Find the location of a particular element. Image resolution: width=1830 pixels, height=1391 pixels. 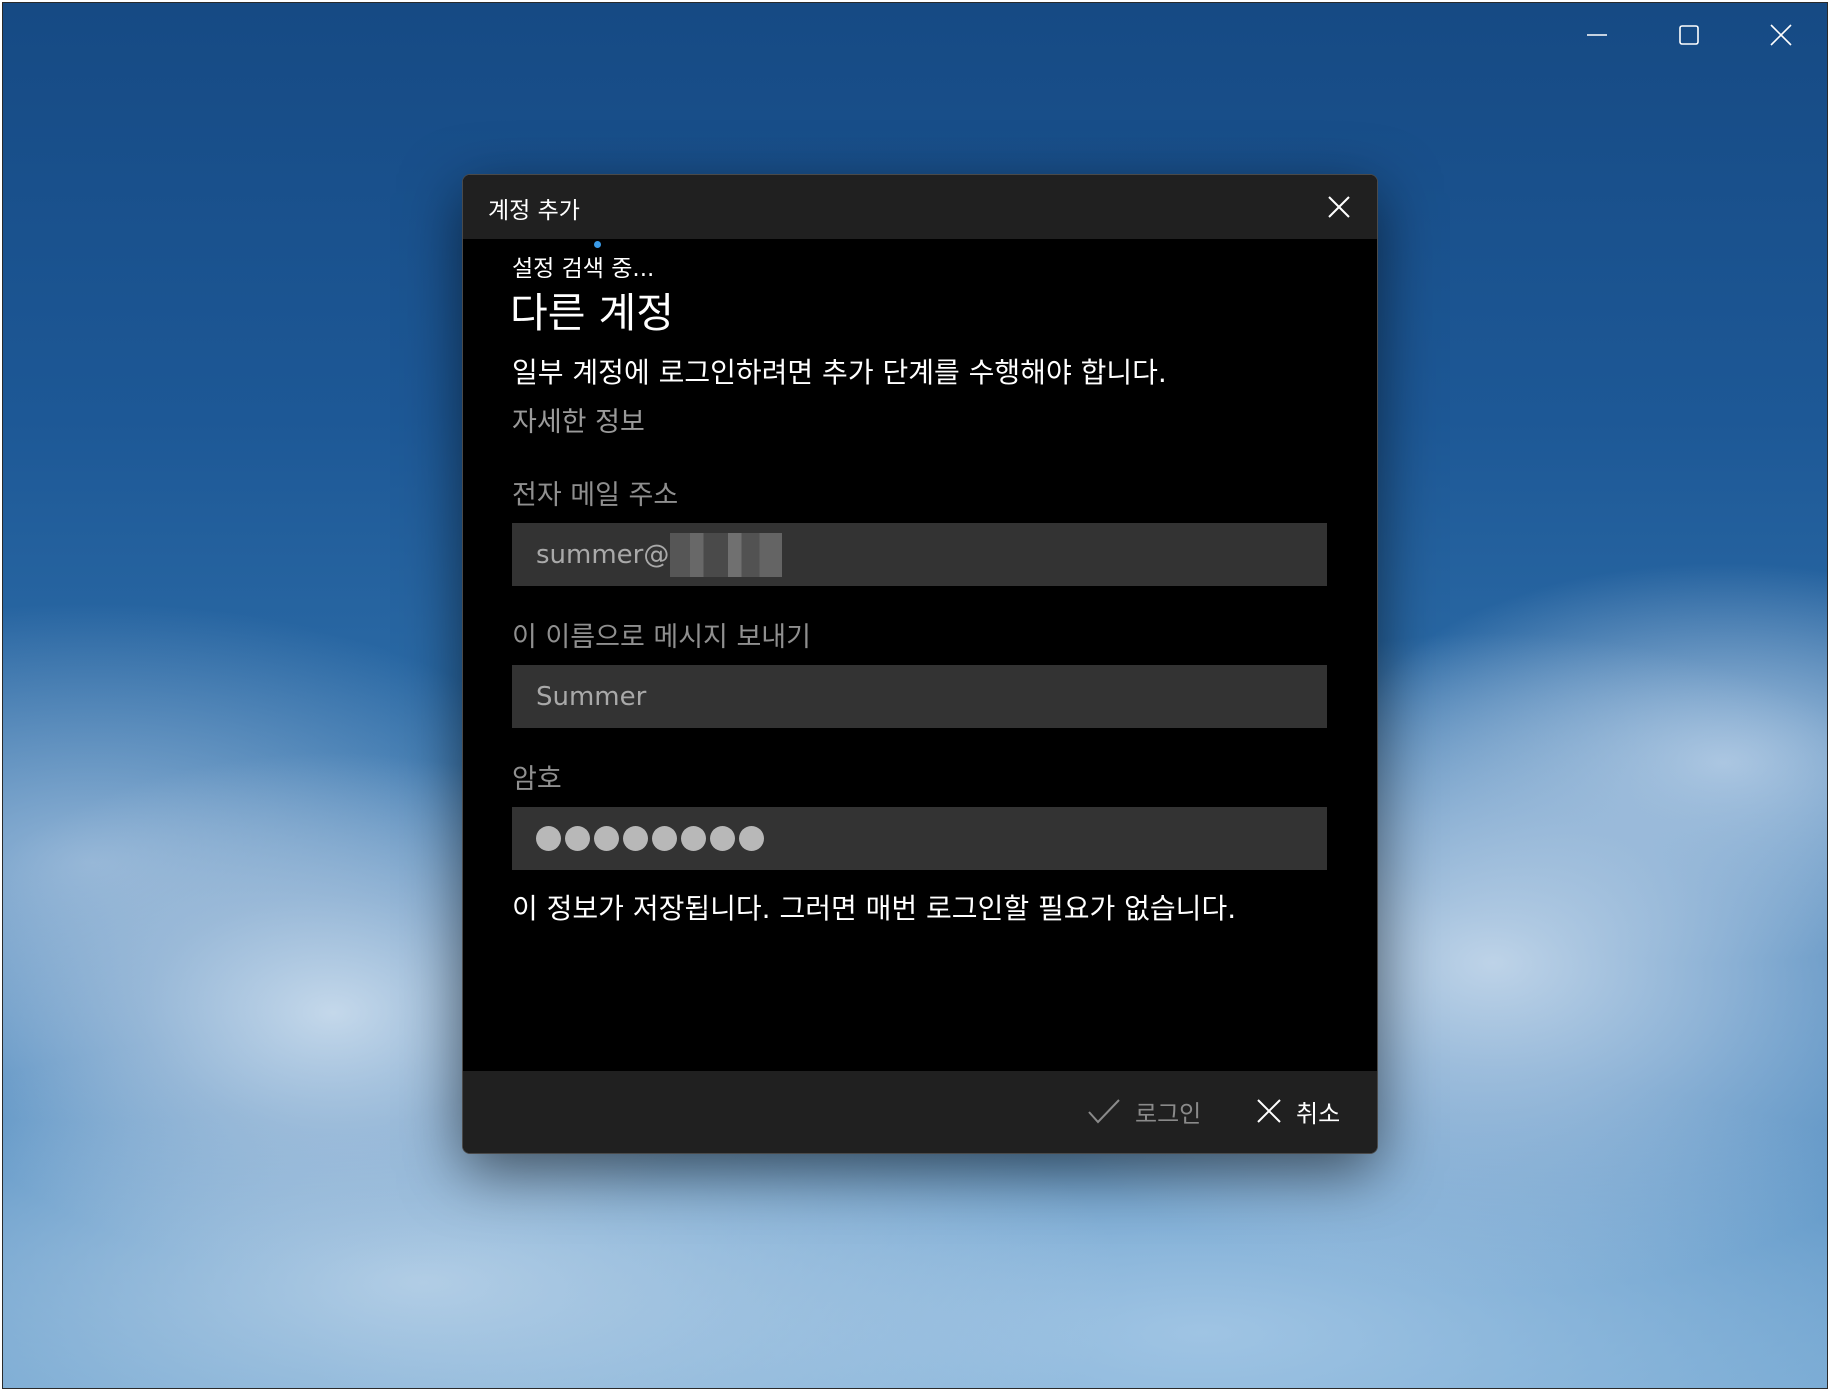

cancel-label: 취소 is located at coordinates (1318, 1113).